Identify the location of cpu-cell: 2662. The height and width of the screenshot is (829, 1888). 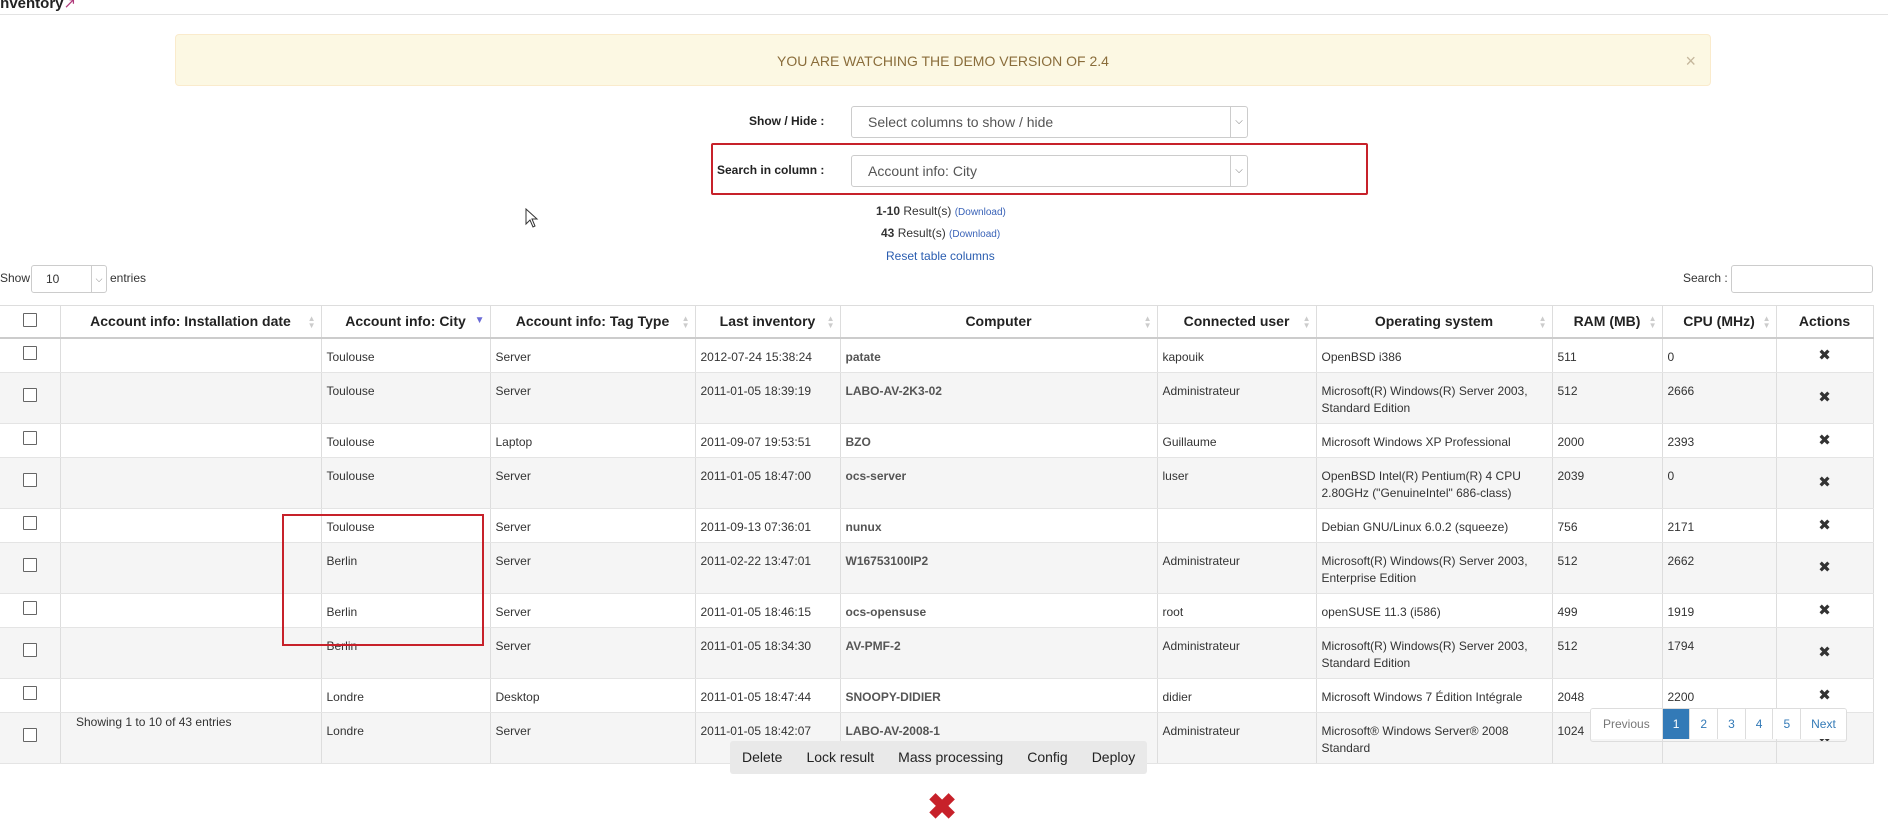
(1719, 568).